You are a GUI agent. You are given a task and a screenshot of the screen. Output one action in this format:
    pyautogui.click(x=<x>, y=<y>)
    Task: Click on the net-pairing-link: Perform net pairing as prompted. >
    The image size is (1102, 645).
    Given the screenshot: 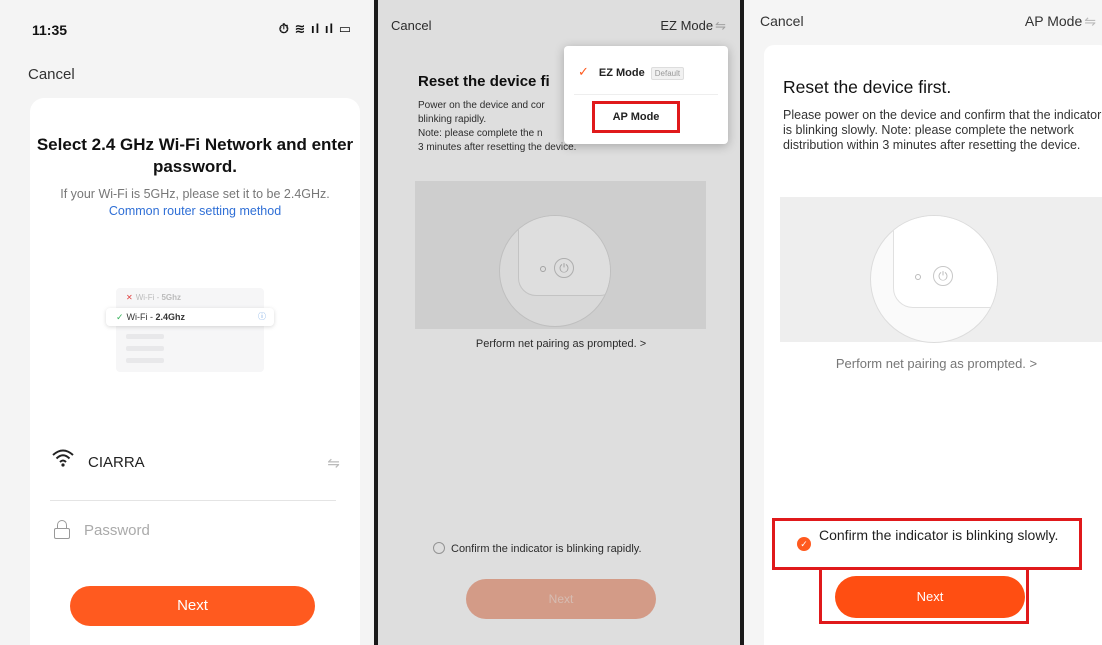 What is the action you would take?
    pyautogui.click(x=933, y=363)
    